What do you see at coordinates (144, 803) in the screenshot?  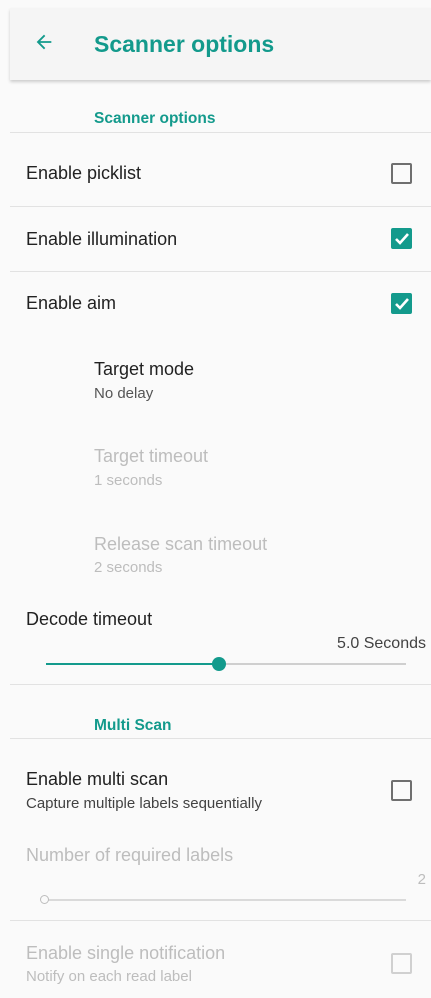 I see `enable-multi-scan-summary: Capture multiple labels sequentially` at bounding box center [144, 803].